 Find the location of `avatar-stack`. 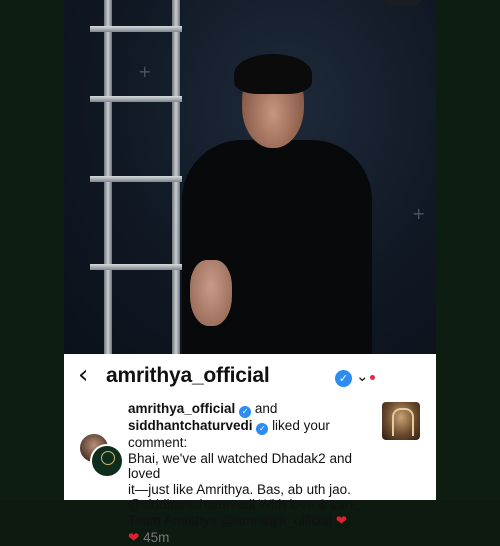

avatar-stack is located at coordinates (101, 455).